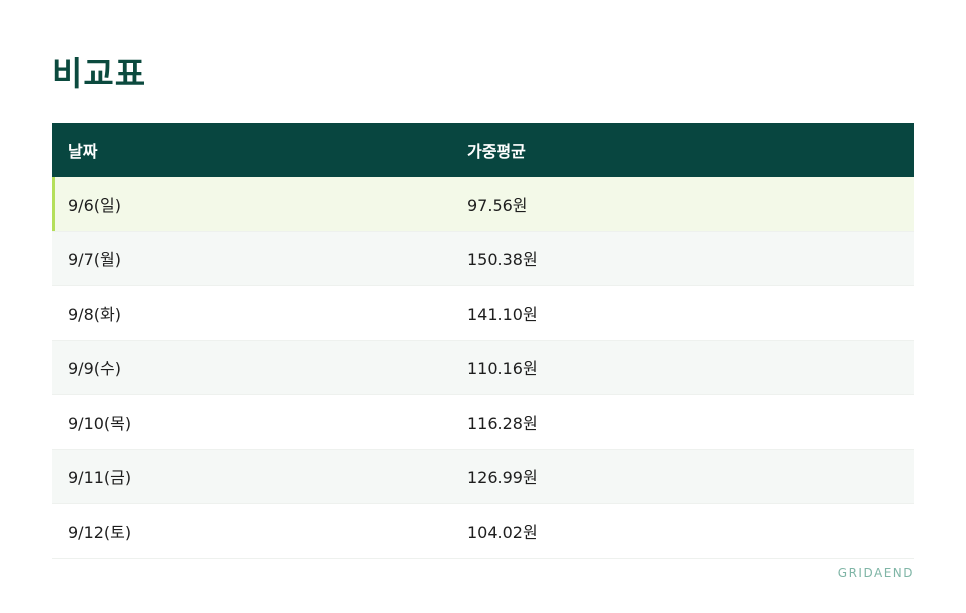  What do you see at coordinates (94, 260) in the screenshot?
I see `cell-date: 9/7(월)` at bounding box center [94, 260].